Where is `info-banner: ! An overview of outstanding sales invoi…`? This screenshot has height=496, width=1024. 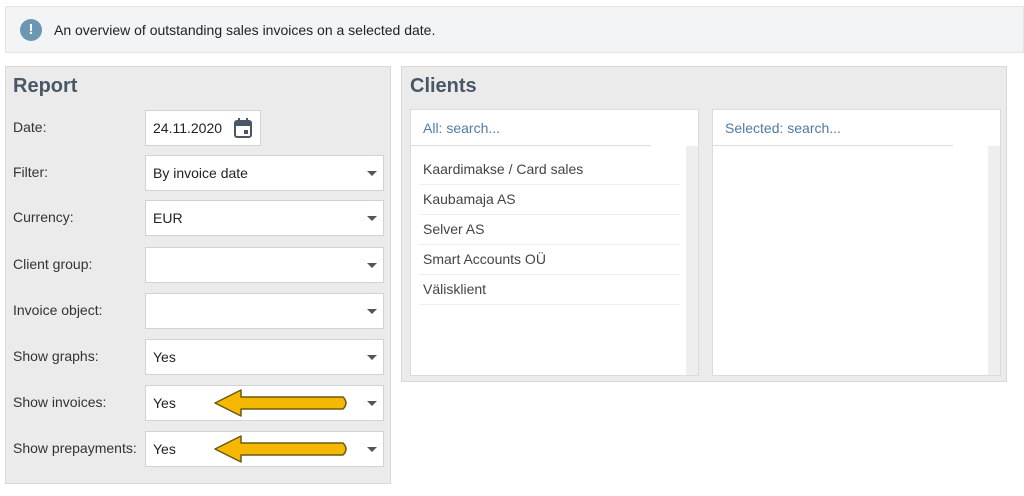 info-banner: ! An overview of outstanding sales invoi… is located at coordinates (514, 29).